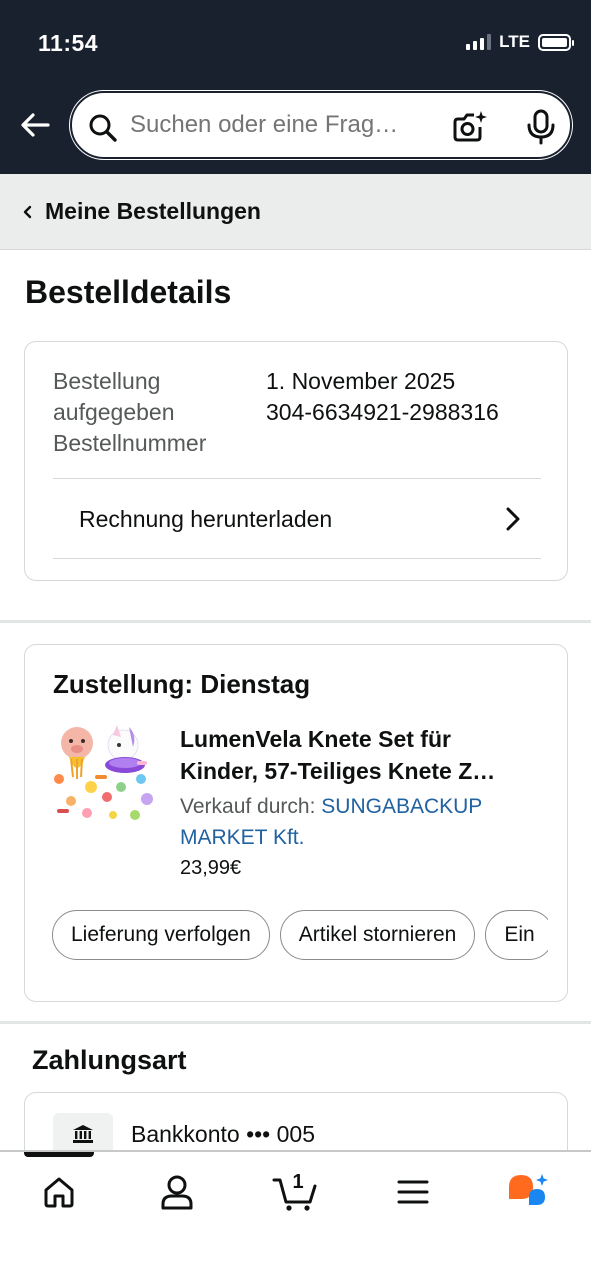 The width and height of the screenshot is (591, 1280). I want to click on product-image, so click(105, 771).